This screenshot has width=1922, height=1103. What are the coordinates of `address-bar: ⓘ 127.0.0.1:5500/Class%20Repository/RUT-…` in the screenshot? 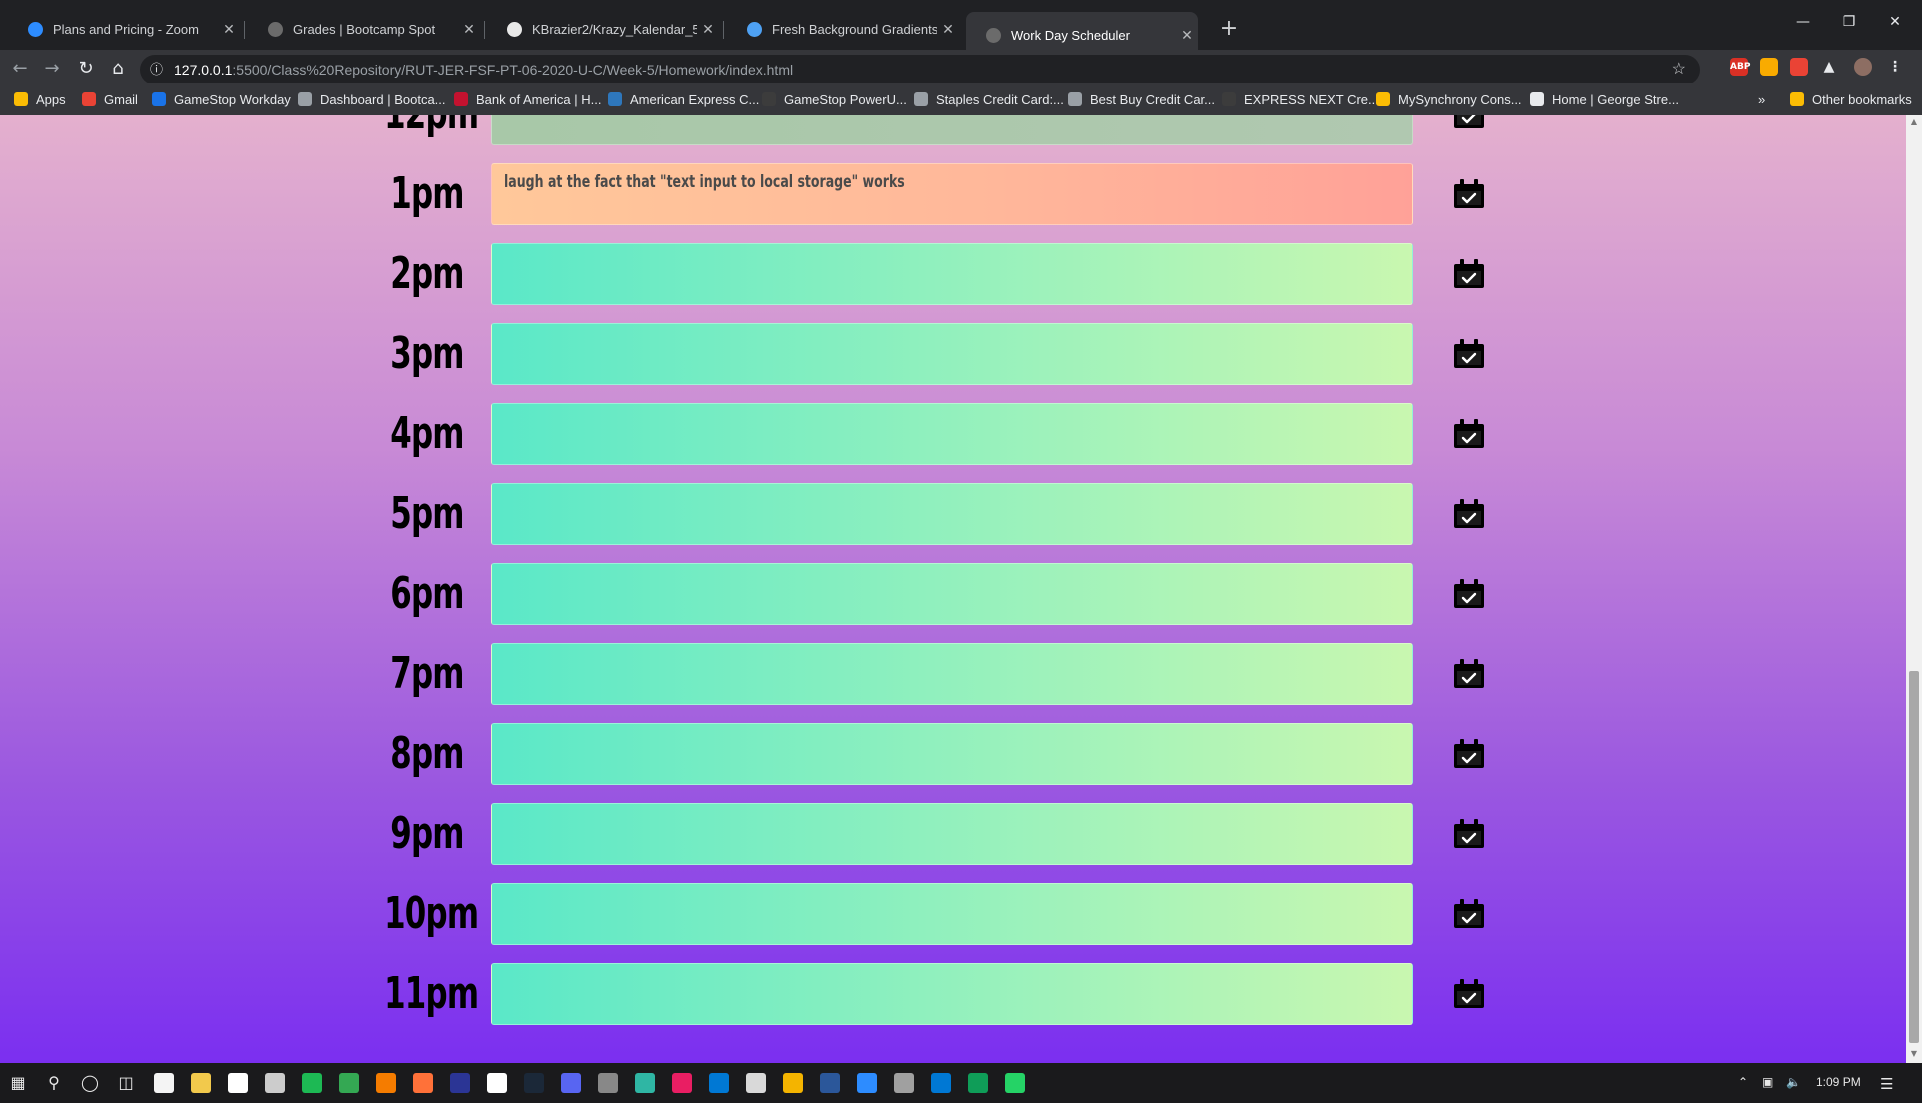 It's located at (920, 70).